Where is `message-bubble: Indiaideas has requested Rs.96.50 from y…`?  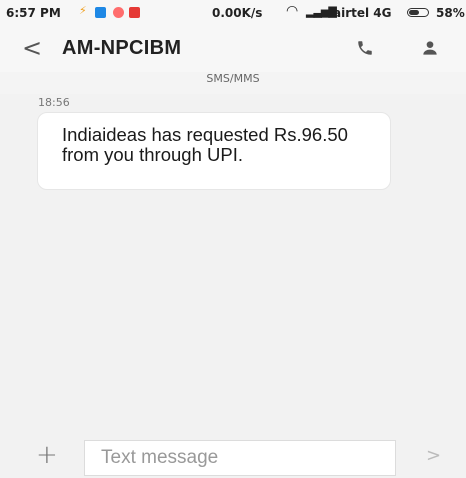 message-bubble: Indiaideas has requested Rs.96.50 from y… is located at coordinates (214, 151).